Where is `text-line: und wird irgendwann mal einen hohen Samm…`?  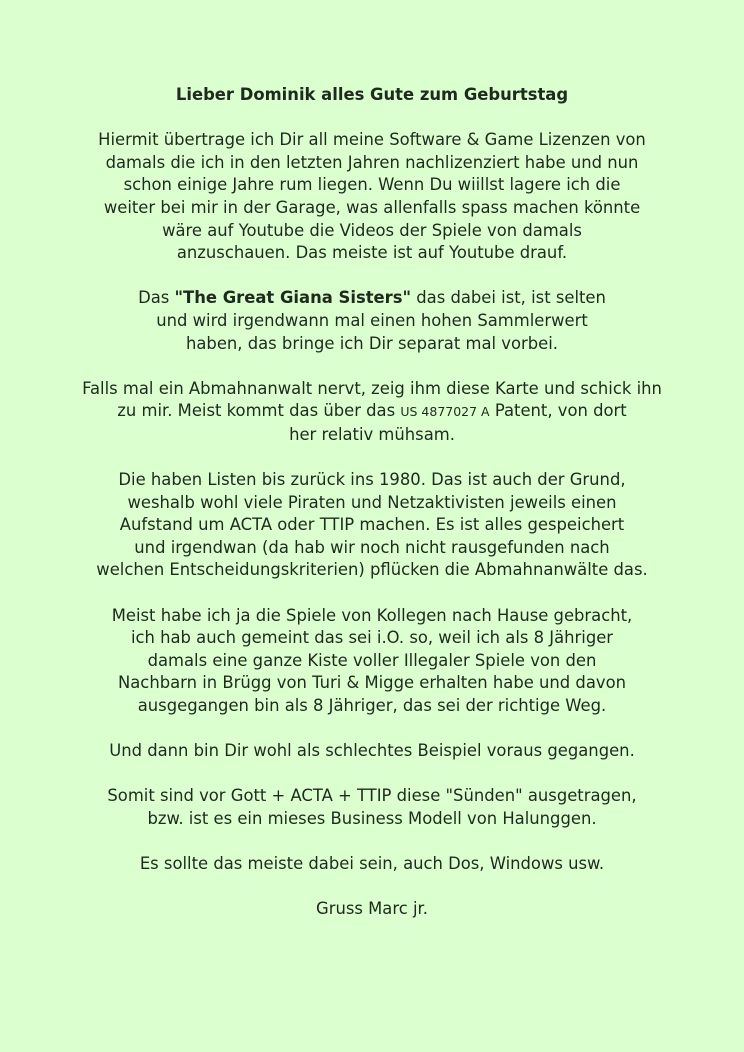
text-line: und wird irgendwann mal einen hohen Samm… is located at coordinates (372, 320).